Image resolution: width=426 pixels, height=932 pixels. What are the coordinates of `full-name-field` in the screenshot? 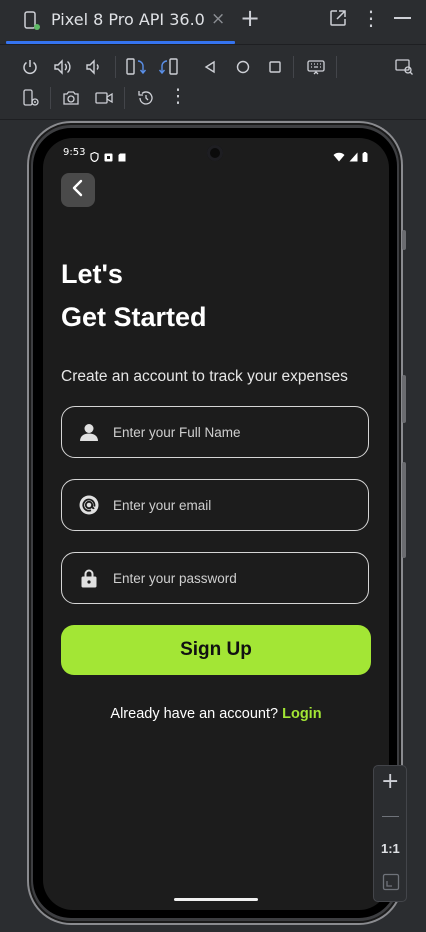 It's located at (215, 432).